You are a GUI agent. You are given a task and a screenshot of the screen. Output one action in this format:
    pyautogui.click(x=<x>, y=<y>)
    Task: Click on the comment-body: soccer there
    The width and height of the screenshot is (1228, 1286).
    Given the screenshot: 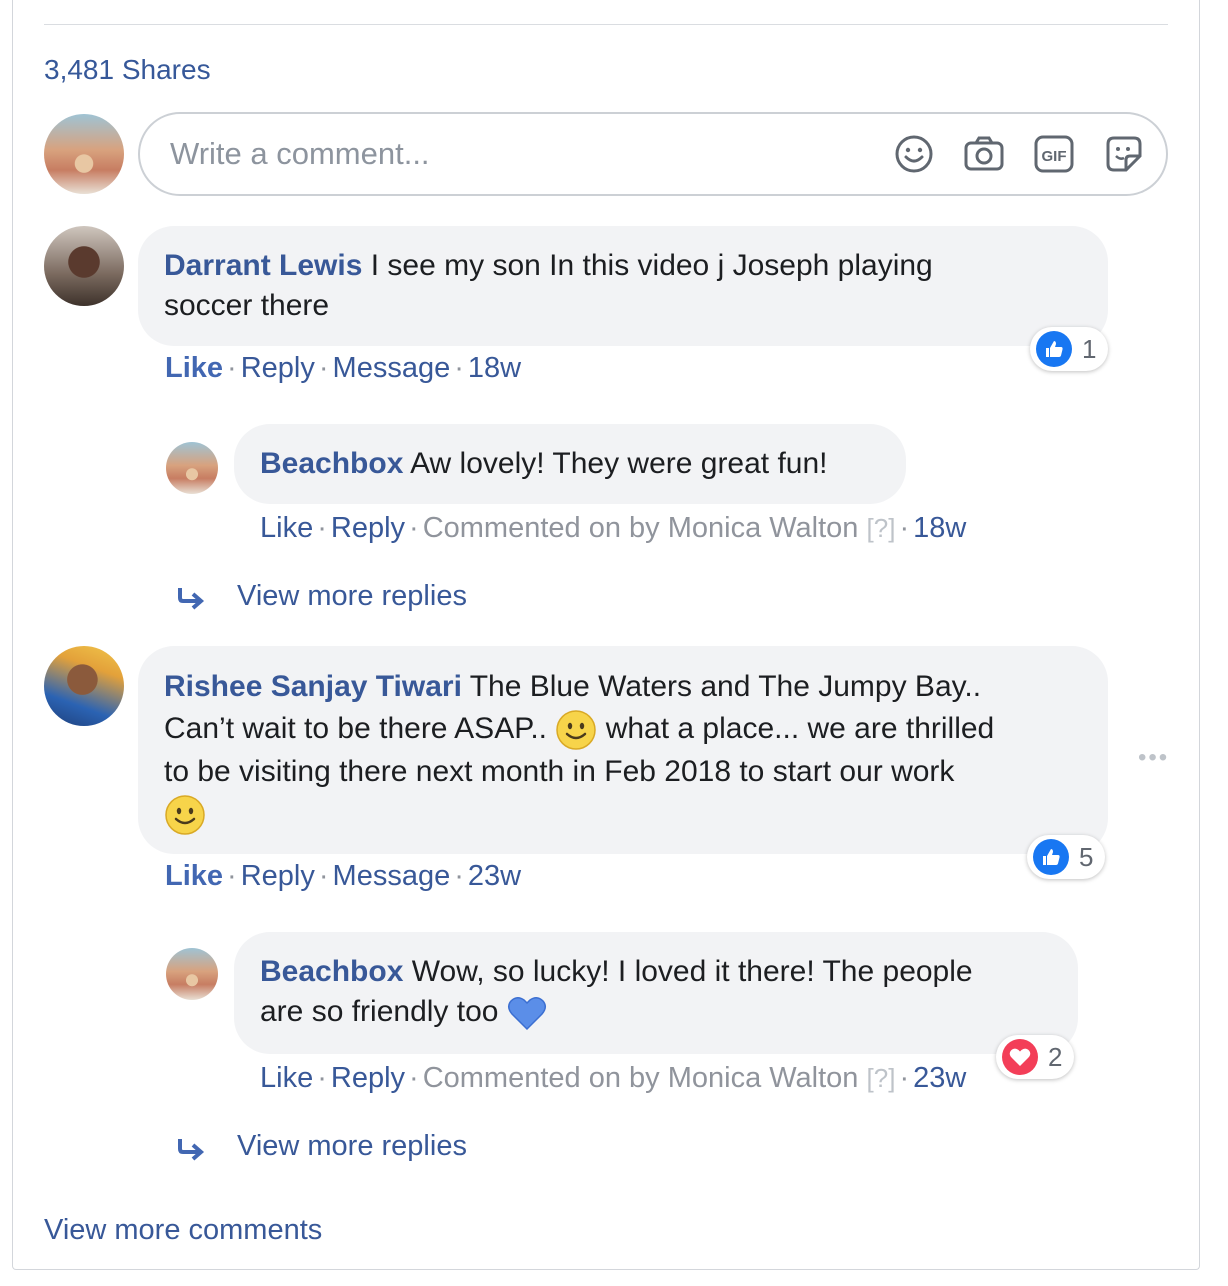 What is the action you would take?
    pyautogui.click(x=247, y=305)
    